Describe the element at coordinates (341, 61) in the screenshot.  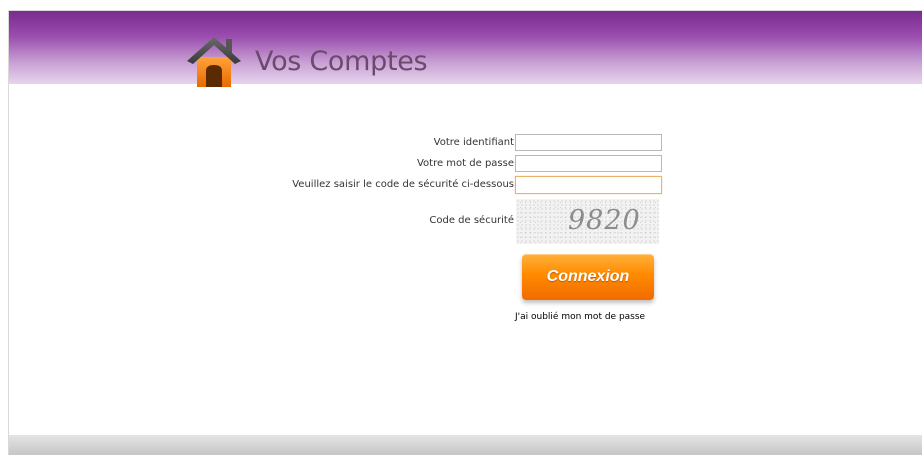
I see `app-title: Vos Comptes` at that location.